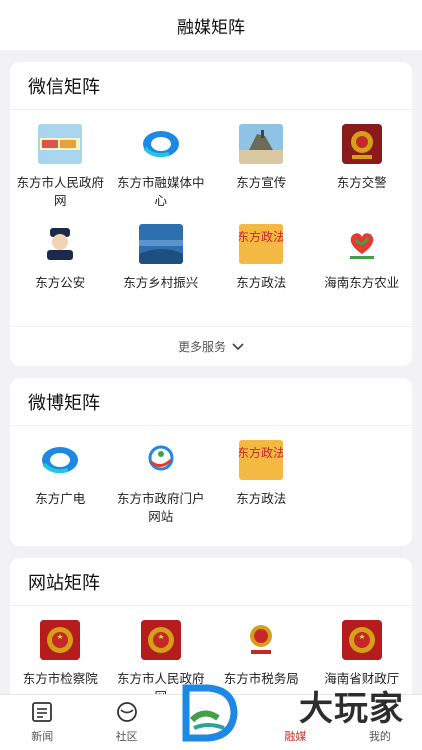 This screenshot has height=750, width=422. What do you see at coordinates (161, 144) in the screenshot?
I see `media-center-logo-icon` at bounding box center [161, 144].